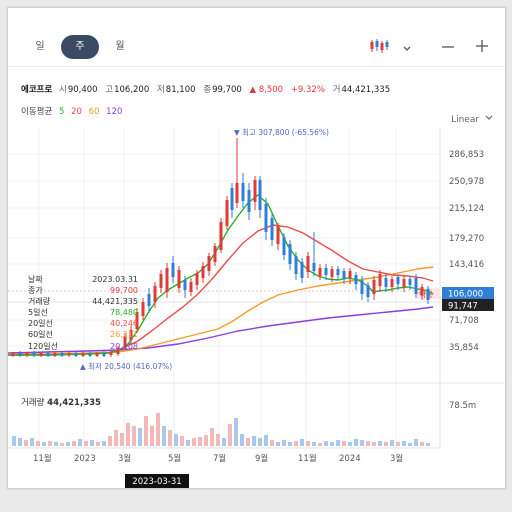 The width and height of the screenshot is (512, 512). I want to click on time-tick: 2024, so click(350, 459).